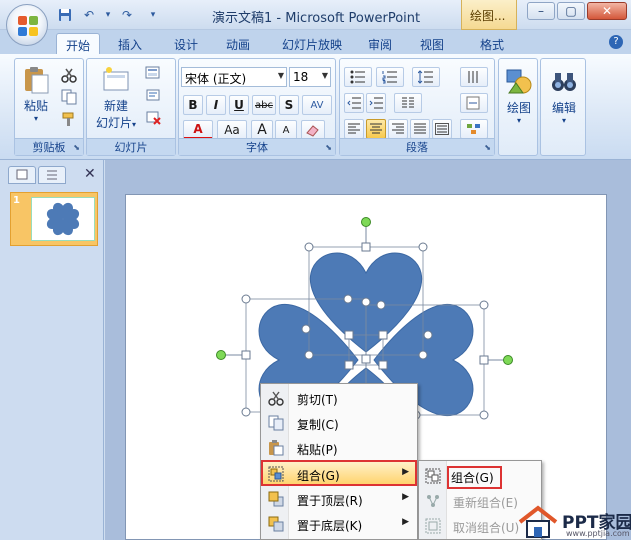  I want to click on distribute-button, so click(442, 129).